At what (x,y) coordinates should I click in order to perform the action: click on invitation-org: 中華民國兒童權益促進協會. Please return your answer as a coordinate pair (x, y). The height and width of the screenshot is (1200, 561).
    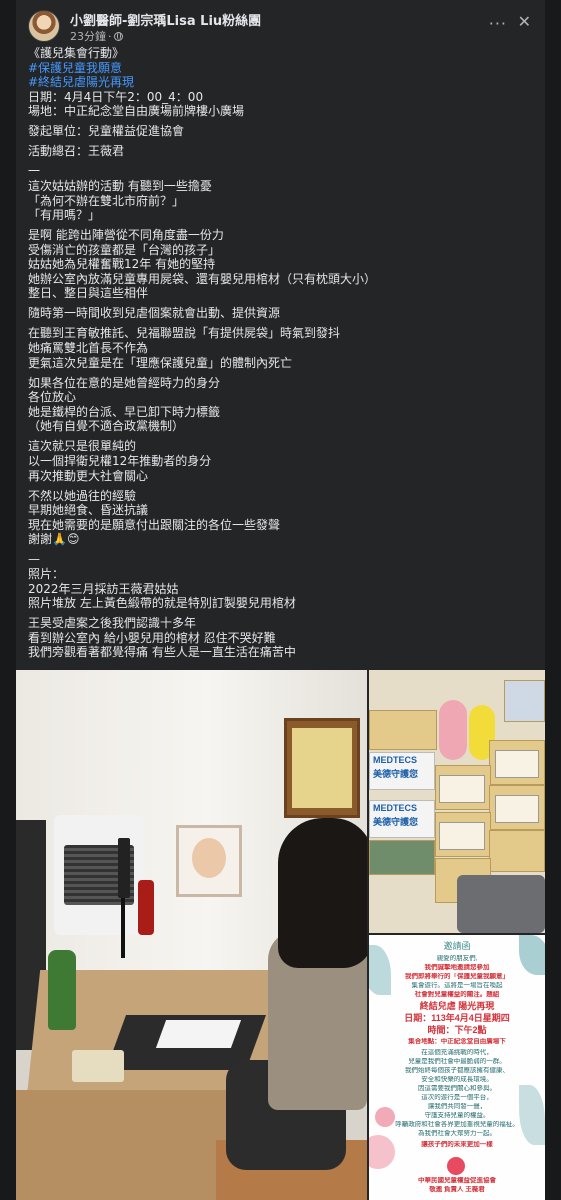
    Looking at the image, I should click on (457, 1180).